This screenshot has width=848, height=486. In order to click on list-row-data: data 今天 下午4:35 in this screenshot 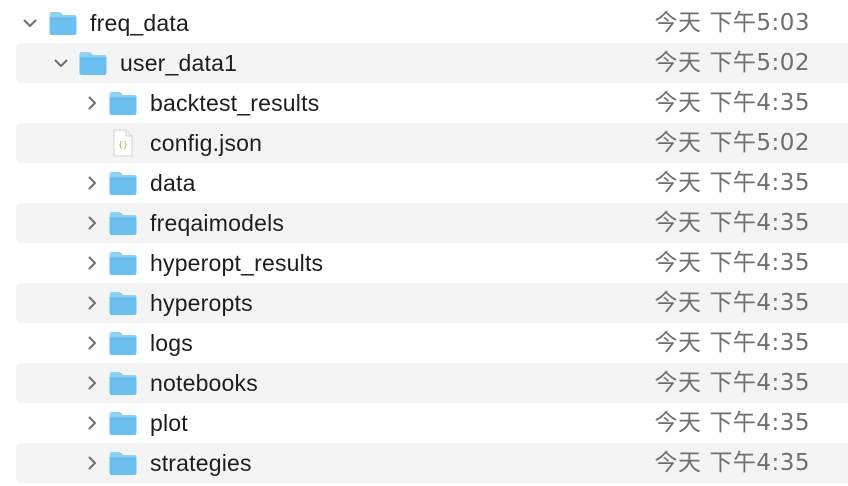, I will do `click(424, 183)`.